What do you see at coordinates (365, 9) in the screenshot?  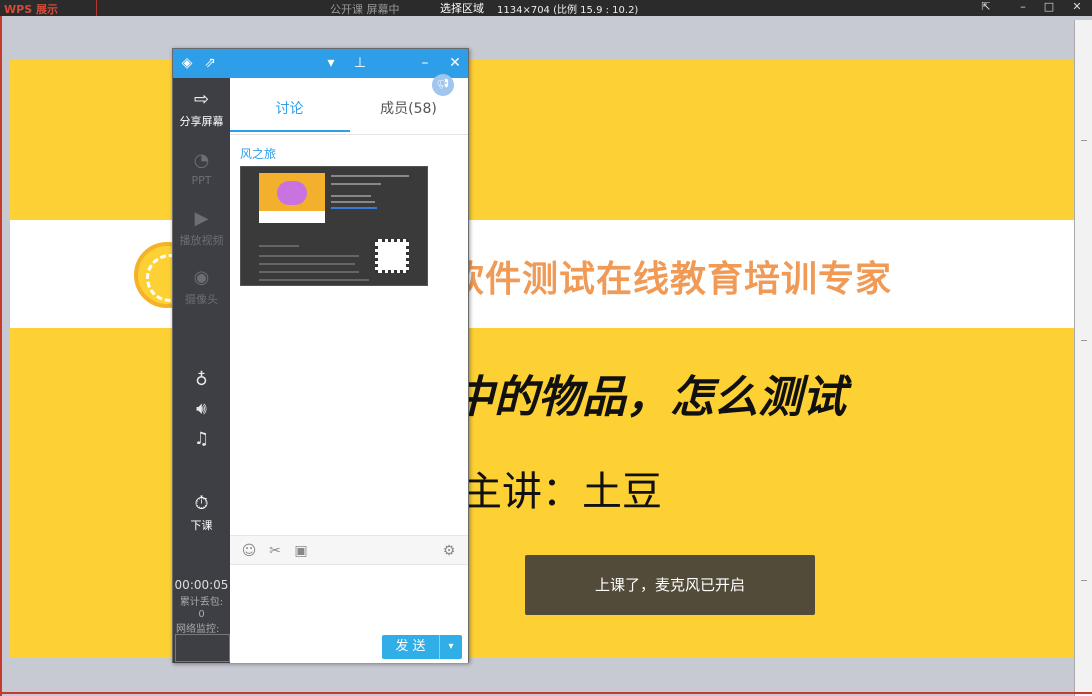 I see `title-middle-text: 公开课 屏幕中` at bounding box center [365, 9].